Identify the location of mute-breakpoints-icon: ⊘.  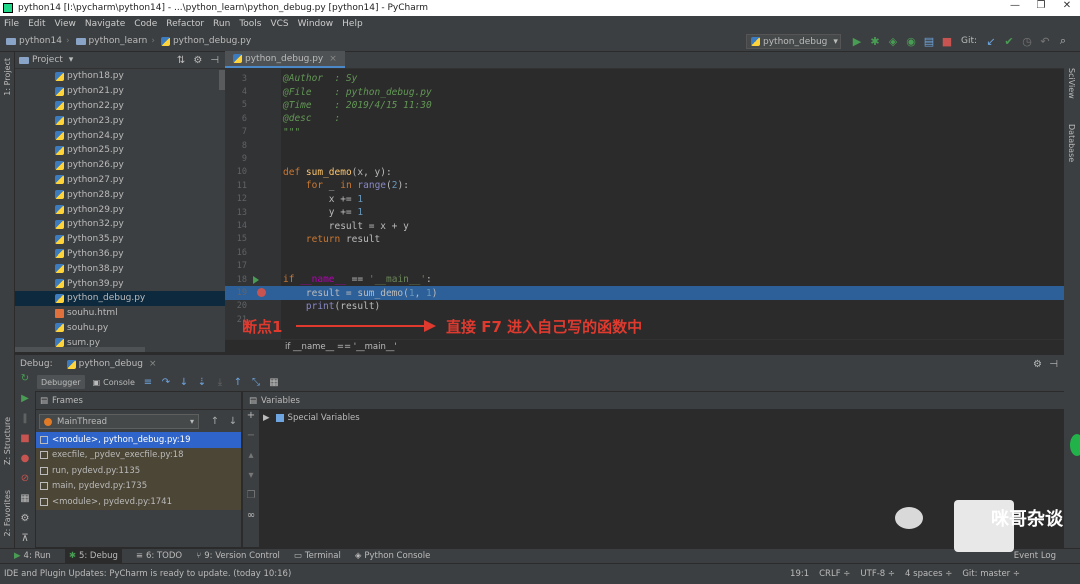
(25, 483).